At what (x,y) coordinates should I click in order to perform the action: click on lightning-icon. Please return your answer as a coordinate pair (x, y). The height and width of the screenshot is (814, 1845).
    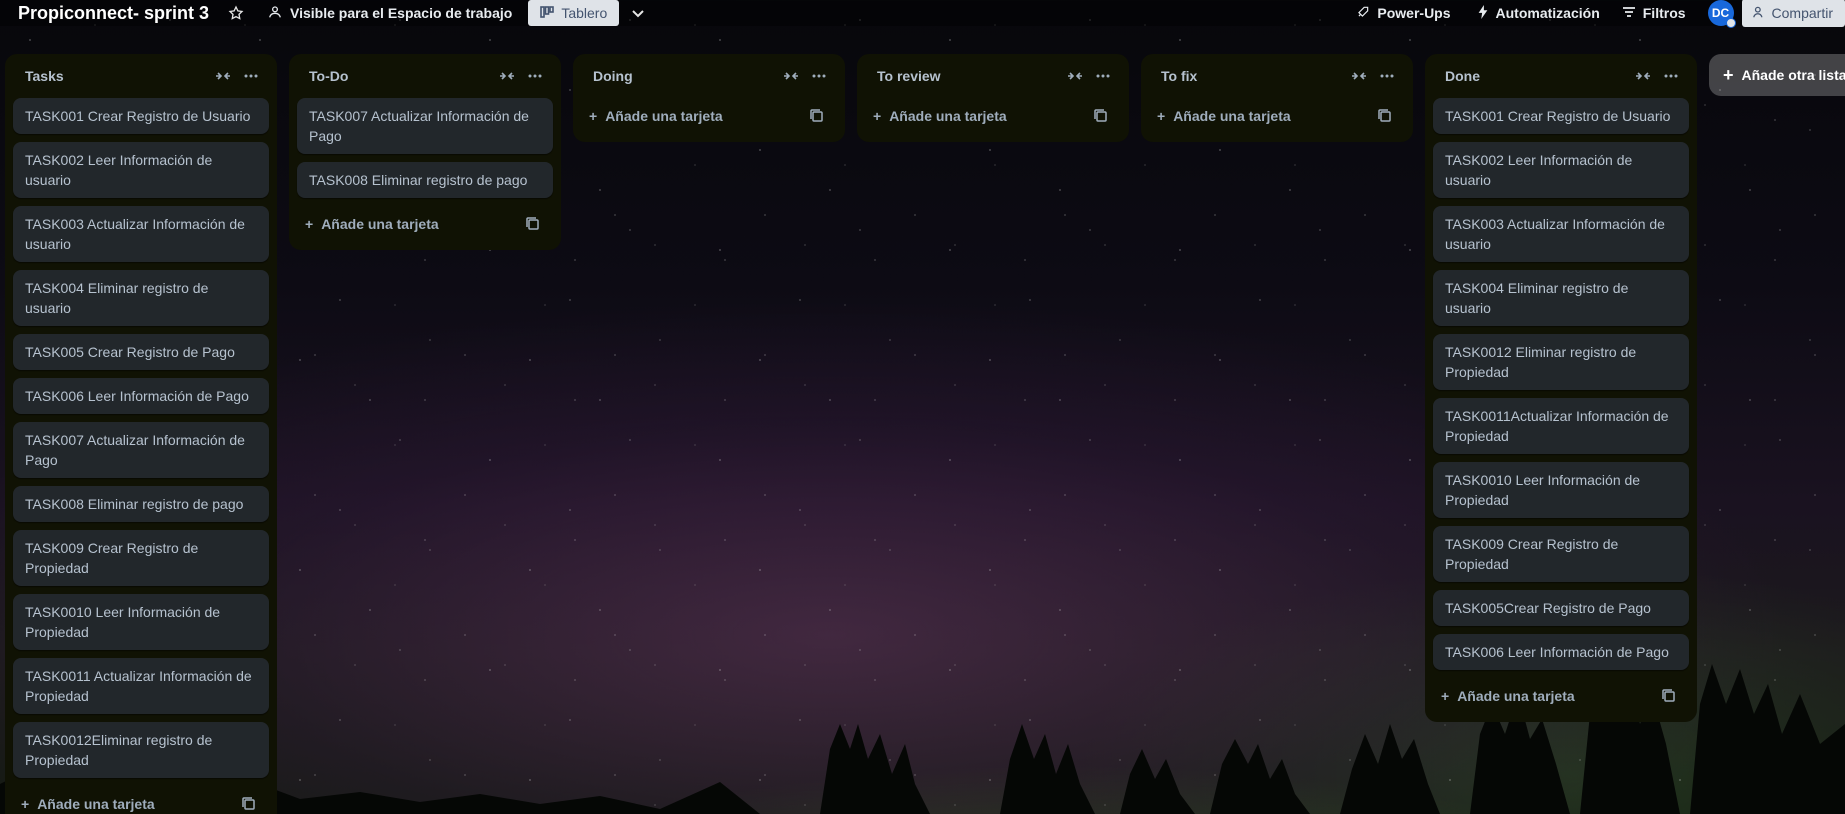
    Looking at the image, I should click on (1483, 13).